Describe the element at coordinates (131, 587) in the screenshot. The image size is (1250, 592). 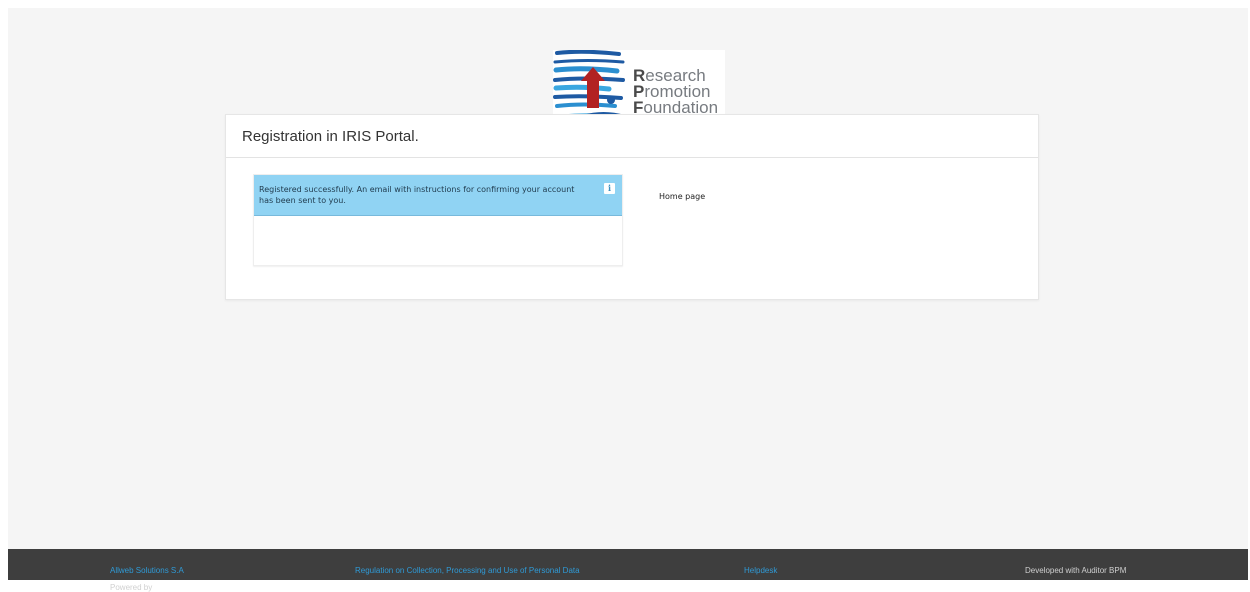
I see `powered-by-label: Powered by` at that location.